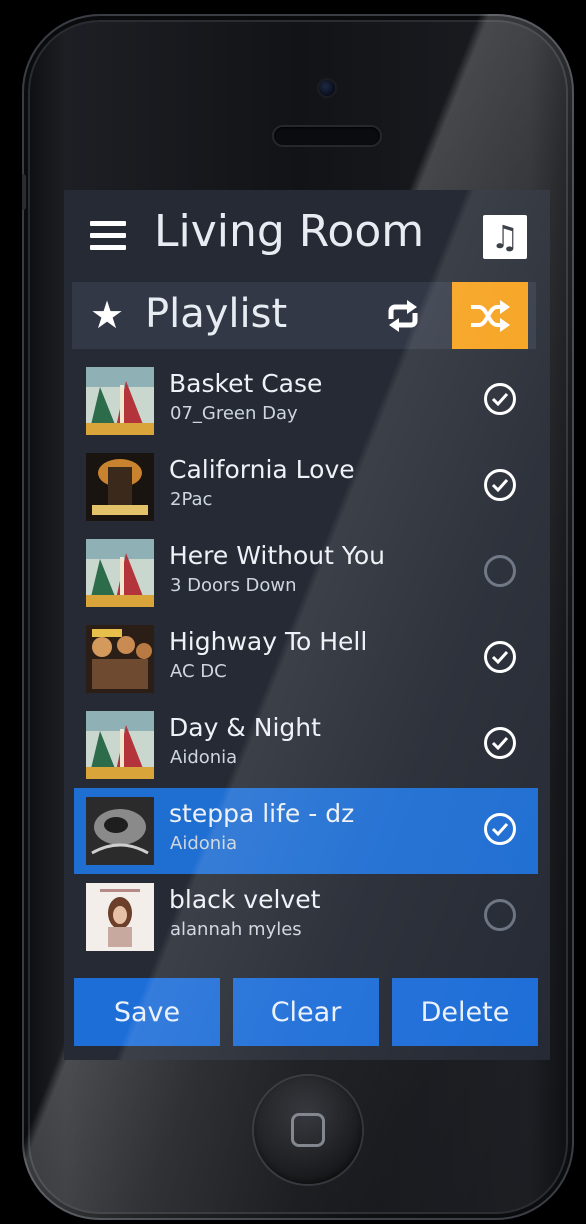 This screenshot has width=586, height=1224. I want to click on save-button: Save, so click(147, 1012).